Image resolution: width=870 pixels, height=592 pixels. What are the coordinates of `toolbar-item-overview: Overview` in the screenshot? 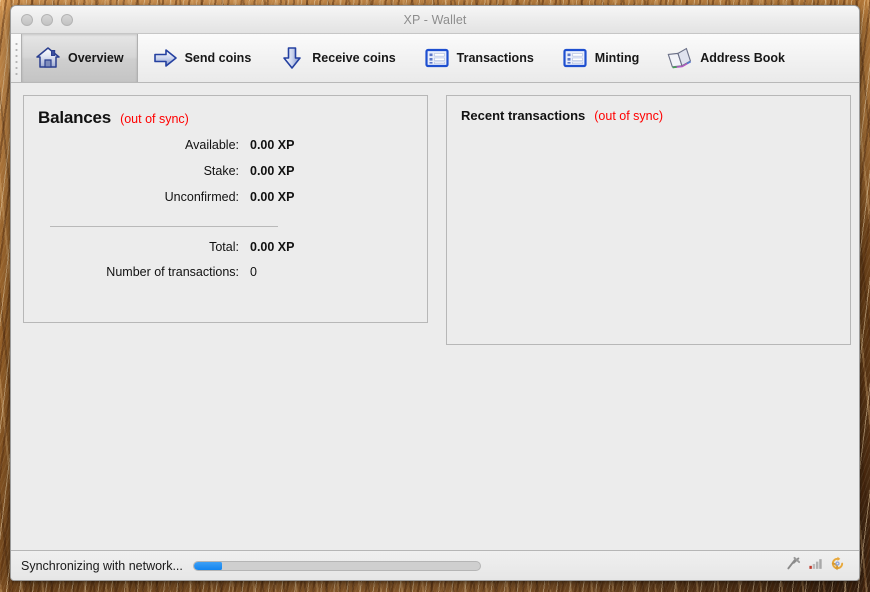 It's located at (79, 58).